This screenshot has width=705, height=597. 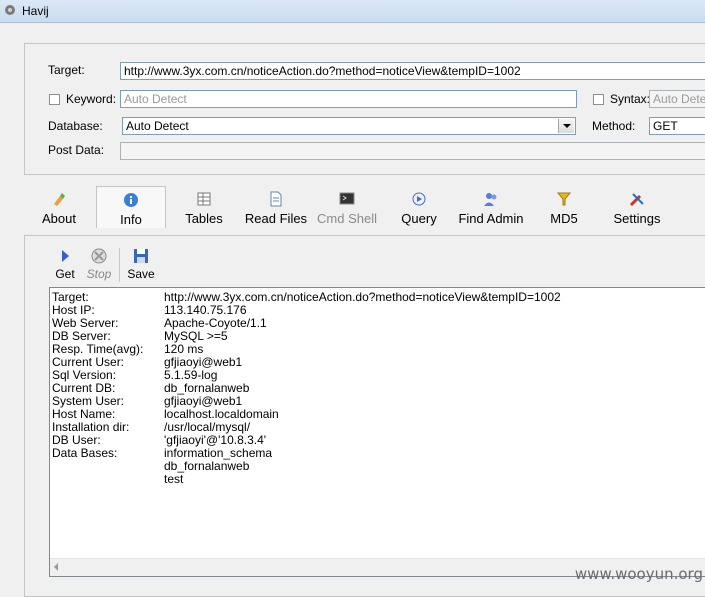 I want to click on tab-settings: Settings, so click(x=637, y=207).